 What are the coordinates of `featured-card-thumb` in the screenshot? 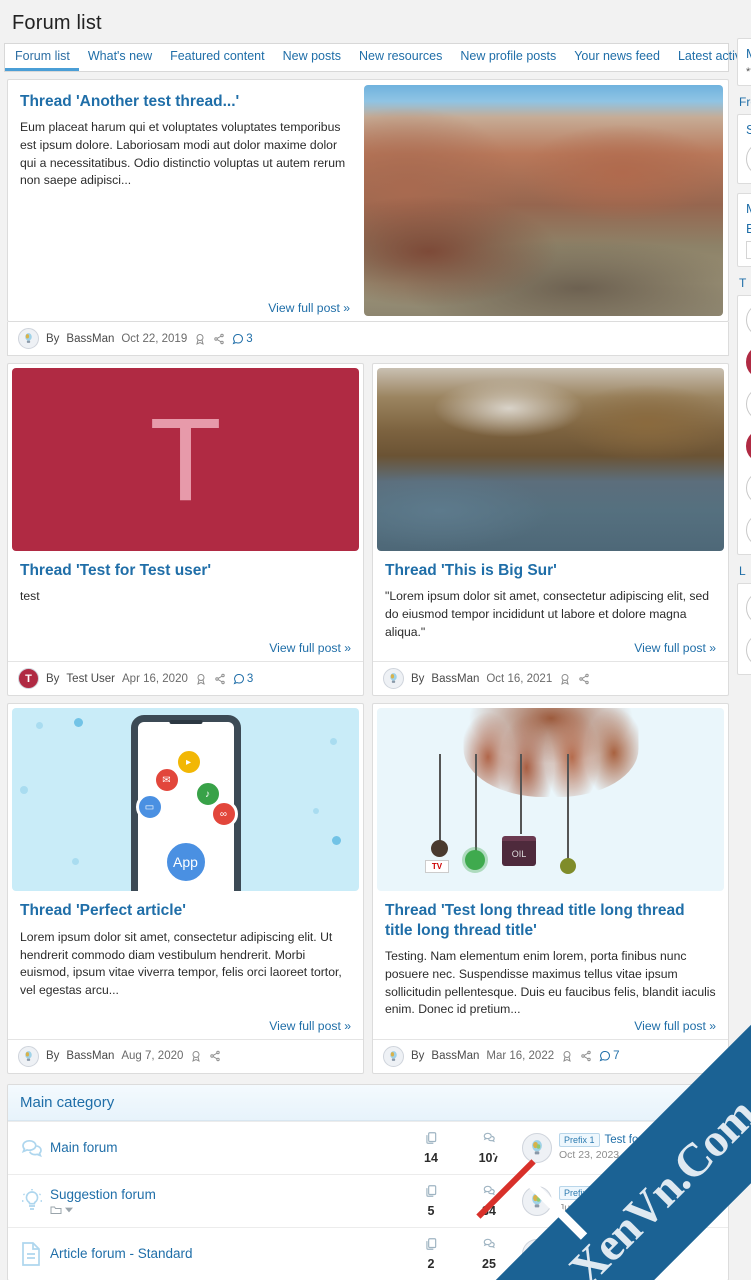 It's located at (550, 457).